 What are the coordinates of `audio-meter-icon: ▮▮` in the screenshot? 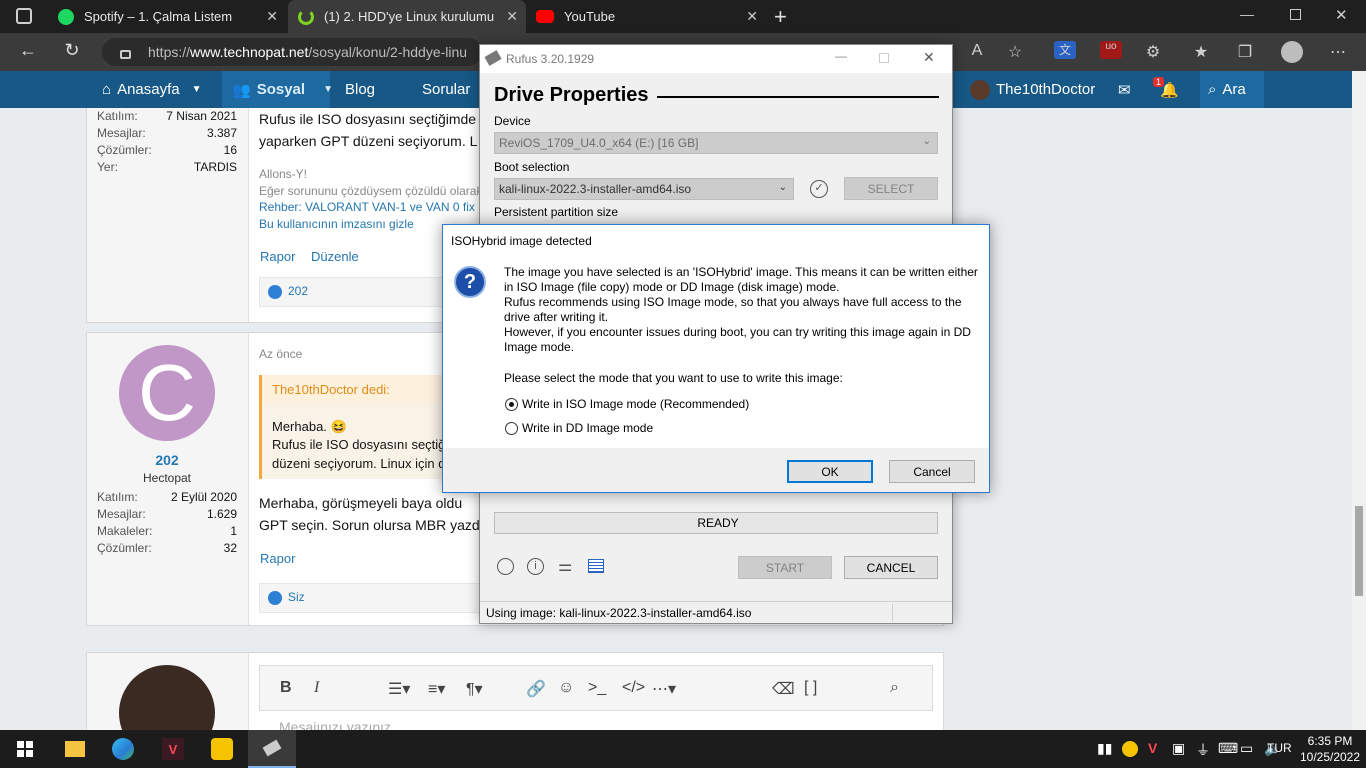 It's located at (1104, 748).